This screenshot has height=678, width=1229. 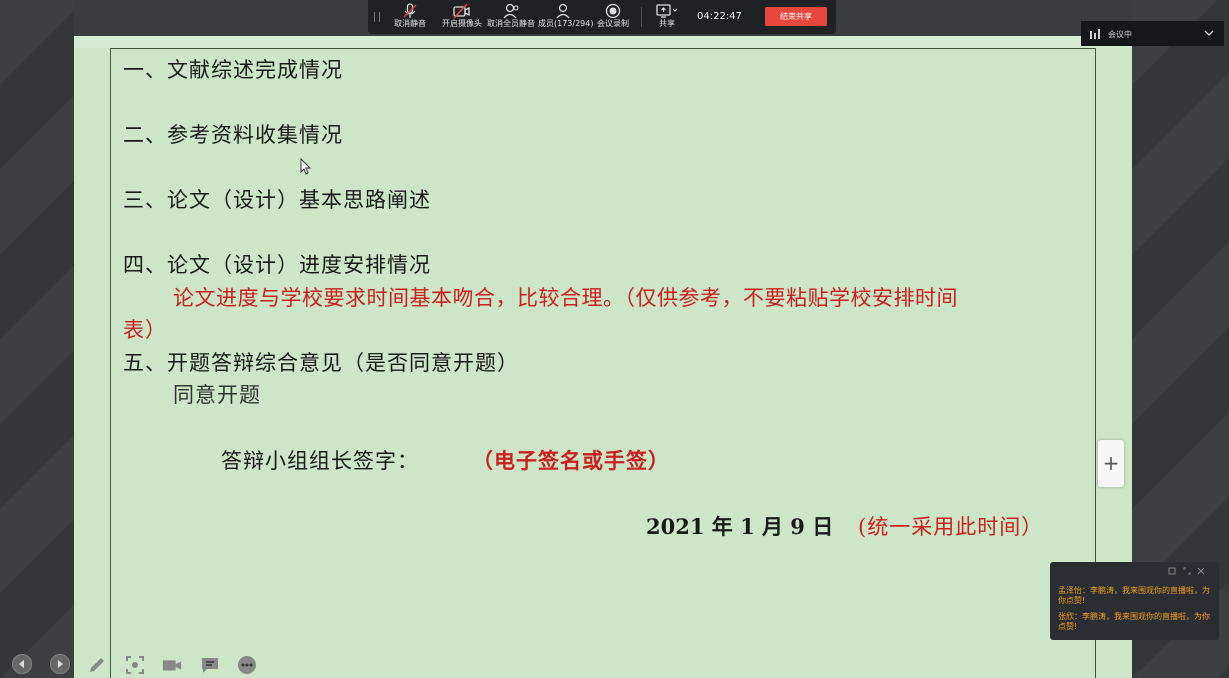 I want to click on arrow-right-icon, so click(x=60, y=664).